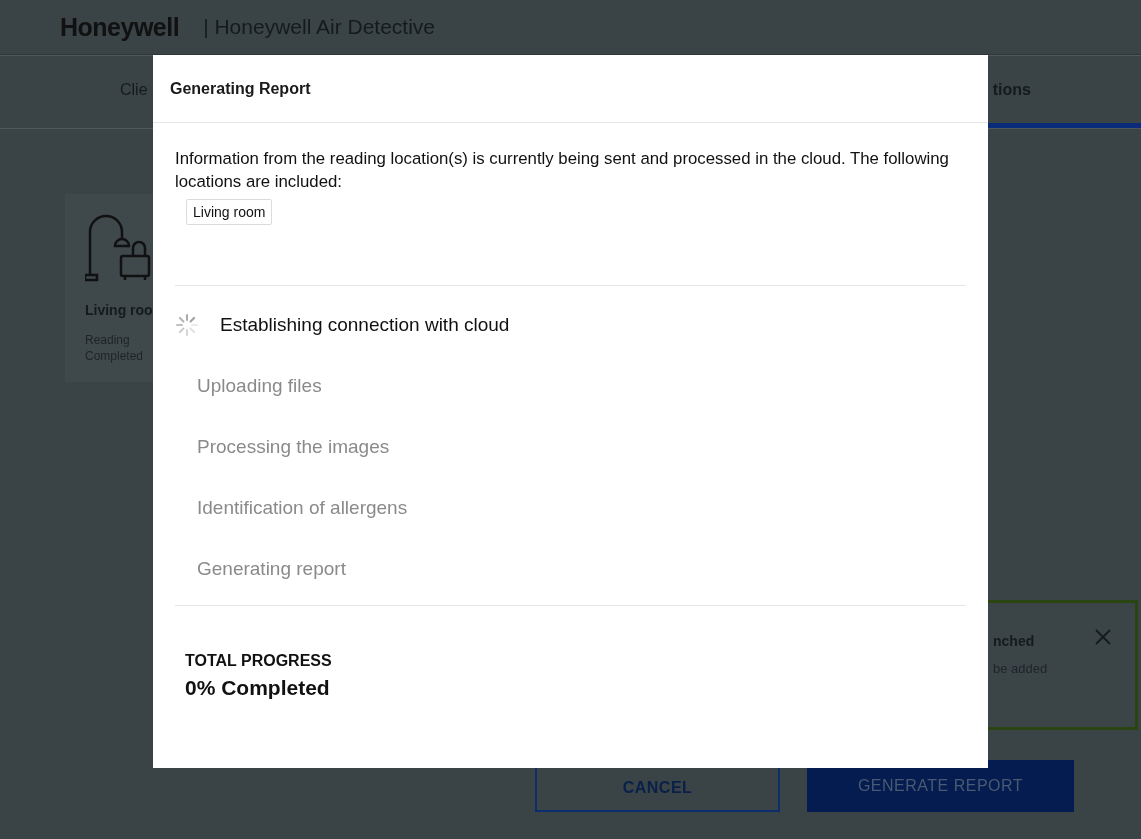  I want to click on step-label: Generating report, so click(271, 568).